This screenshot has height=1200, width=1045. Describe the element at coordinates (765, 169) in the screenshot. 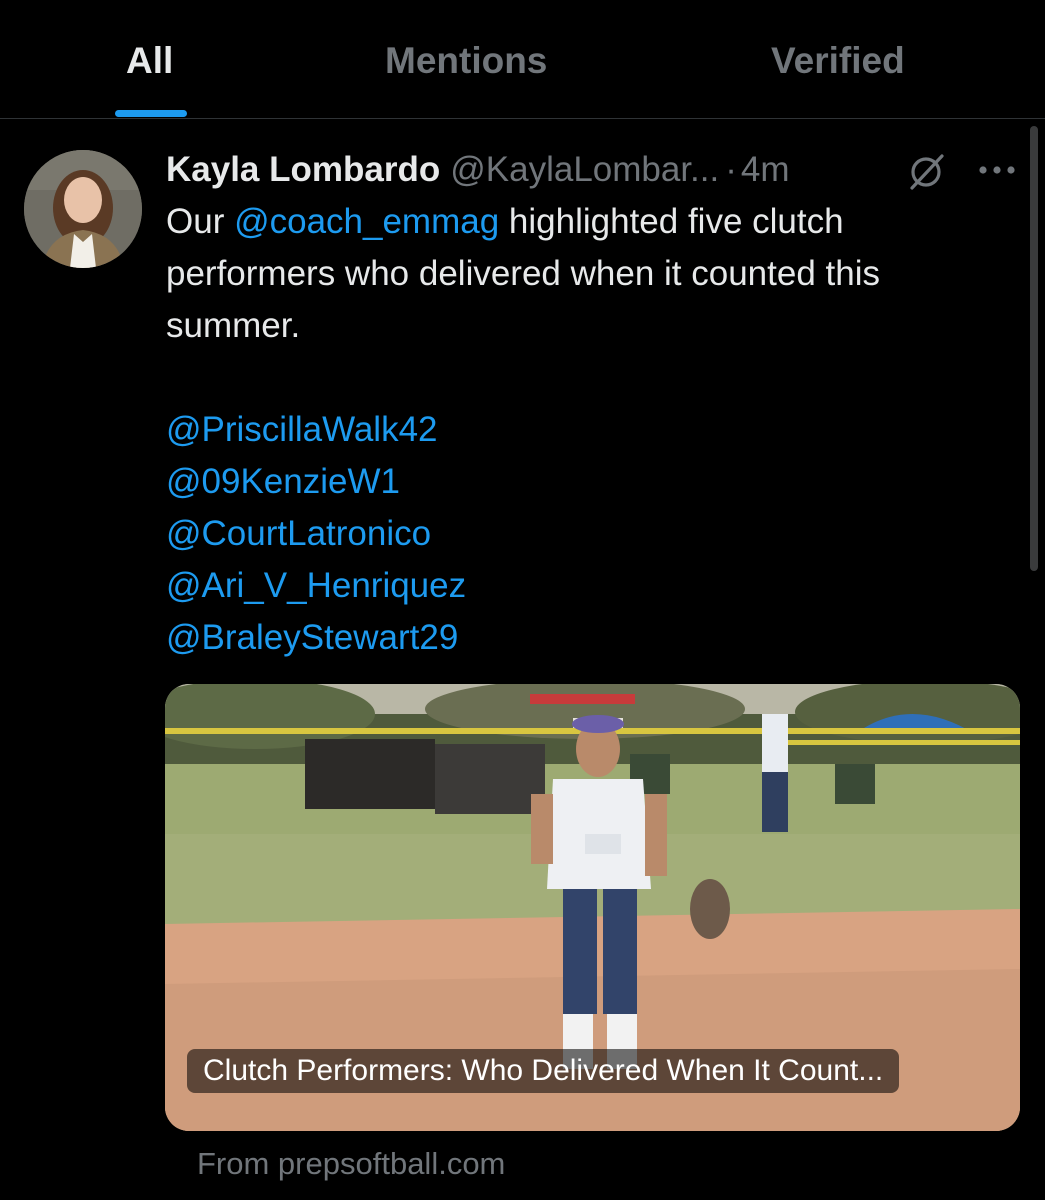

I see `timestamp: 4m` at that location.